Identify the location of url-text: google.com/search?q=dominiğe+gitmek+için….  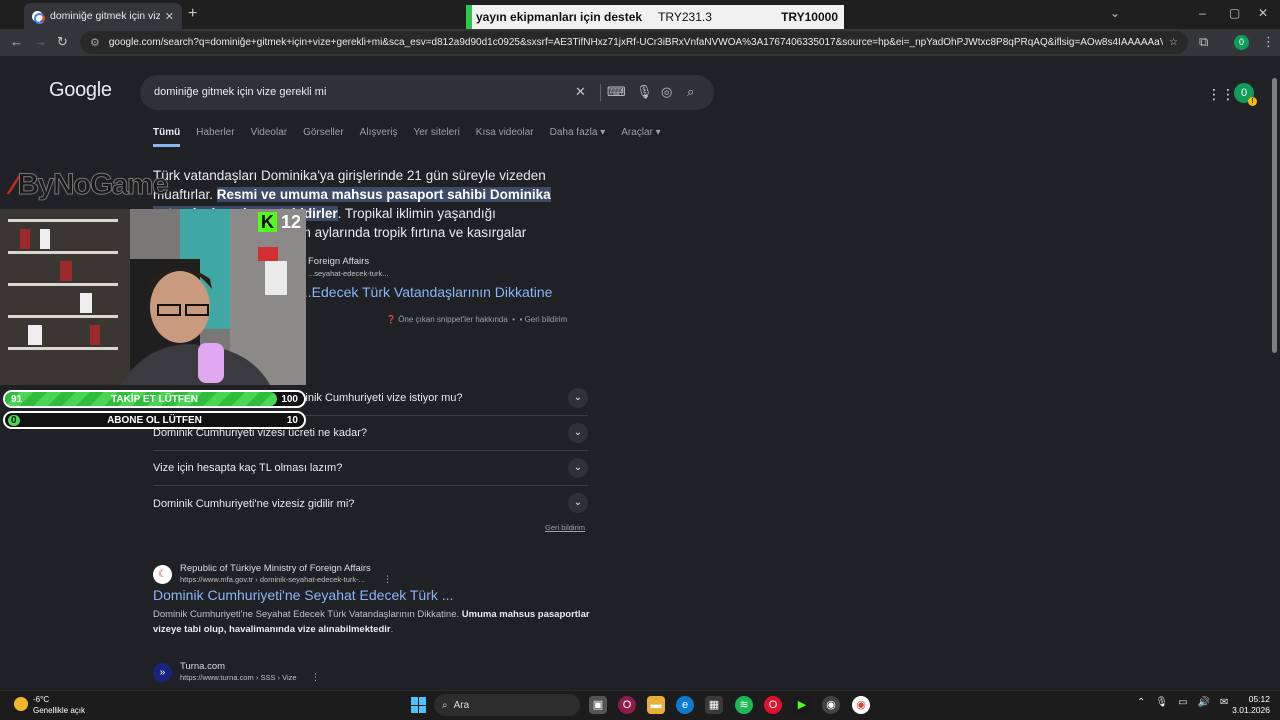
(636, 42).